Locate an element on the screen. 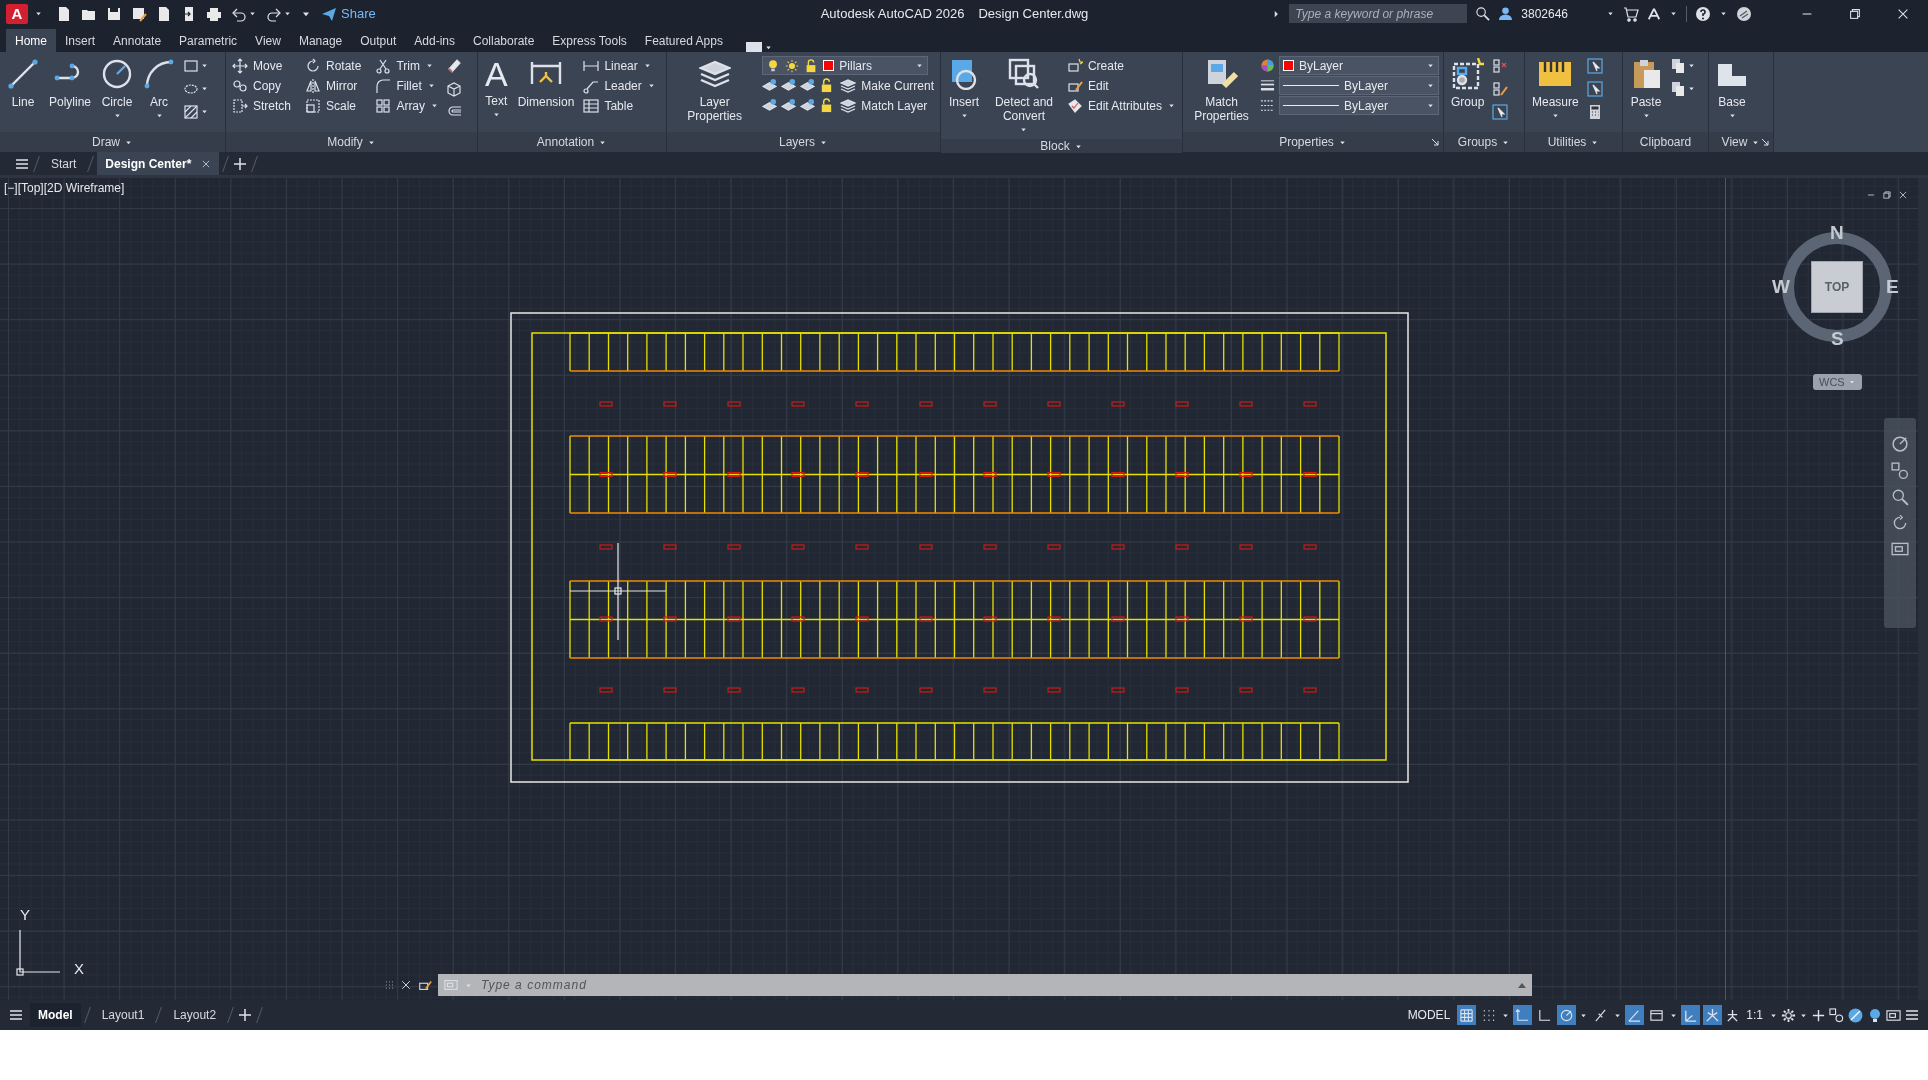 The height and width of the screenshot is (1080, 1928). annotation-scale: 1:1 is located at coordinates (1754, 1015).